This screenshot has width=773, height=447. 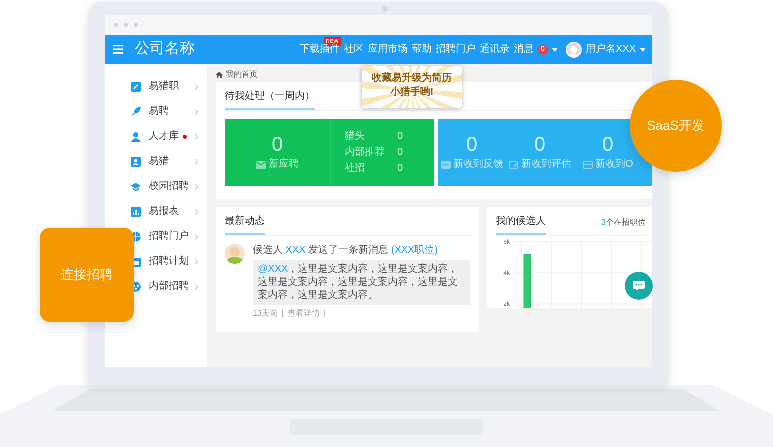 What do you see at coordinates (456, 49) in the screenshot?
I see `nav-link-item: 招聘门户` at bounding box center [456, 49].